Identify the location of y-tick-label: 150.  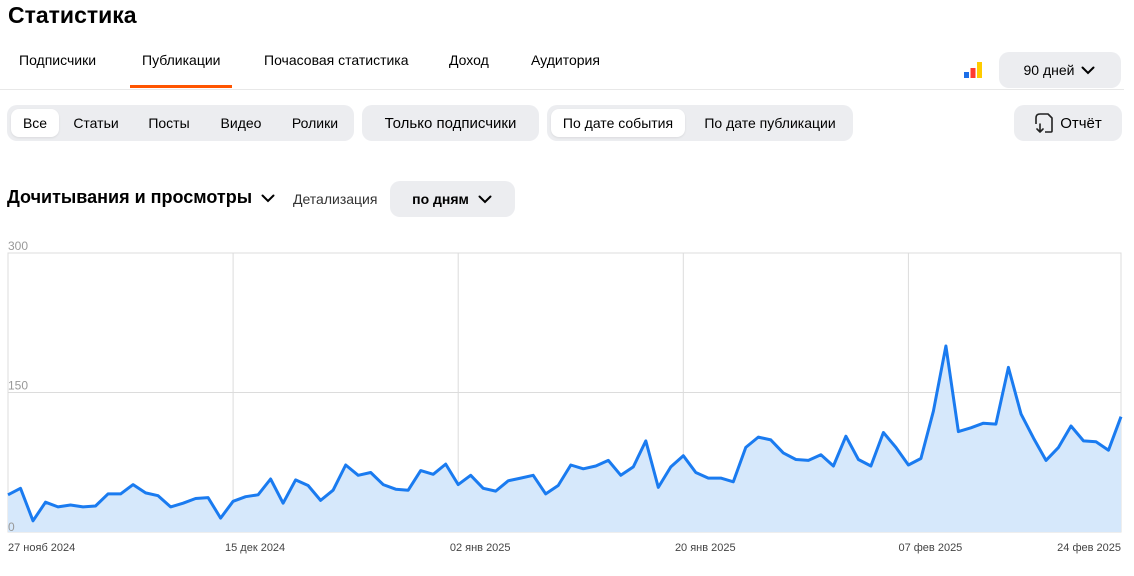
(18, 386).